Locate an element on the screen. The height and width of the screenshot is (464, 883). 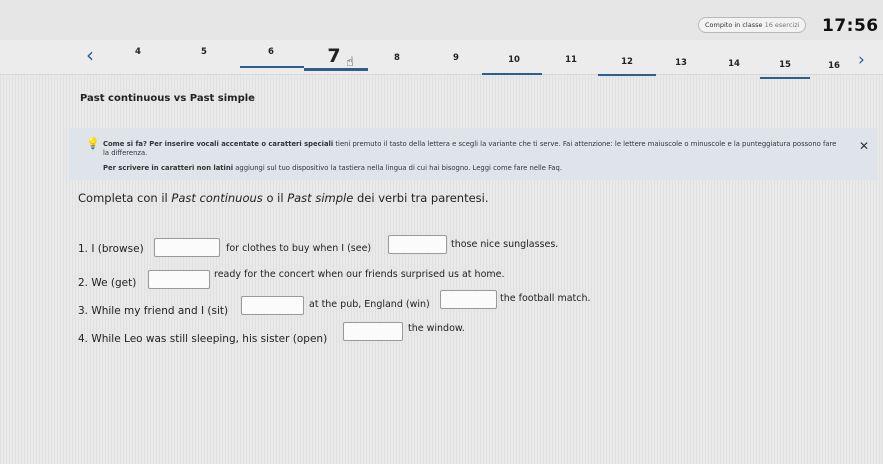
page-11: 11 is located at coordinates (571, 60).